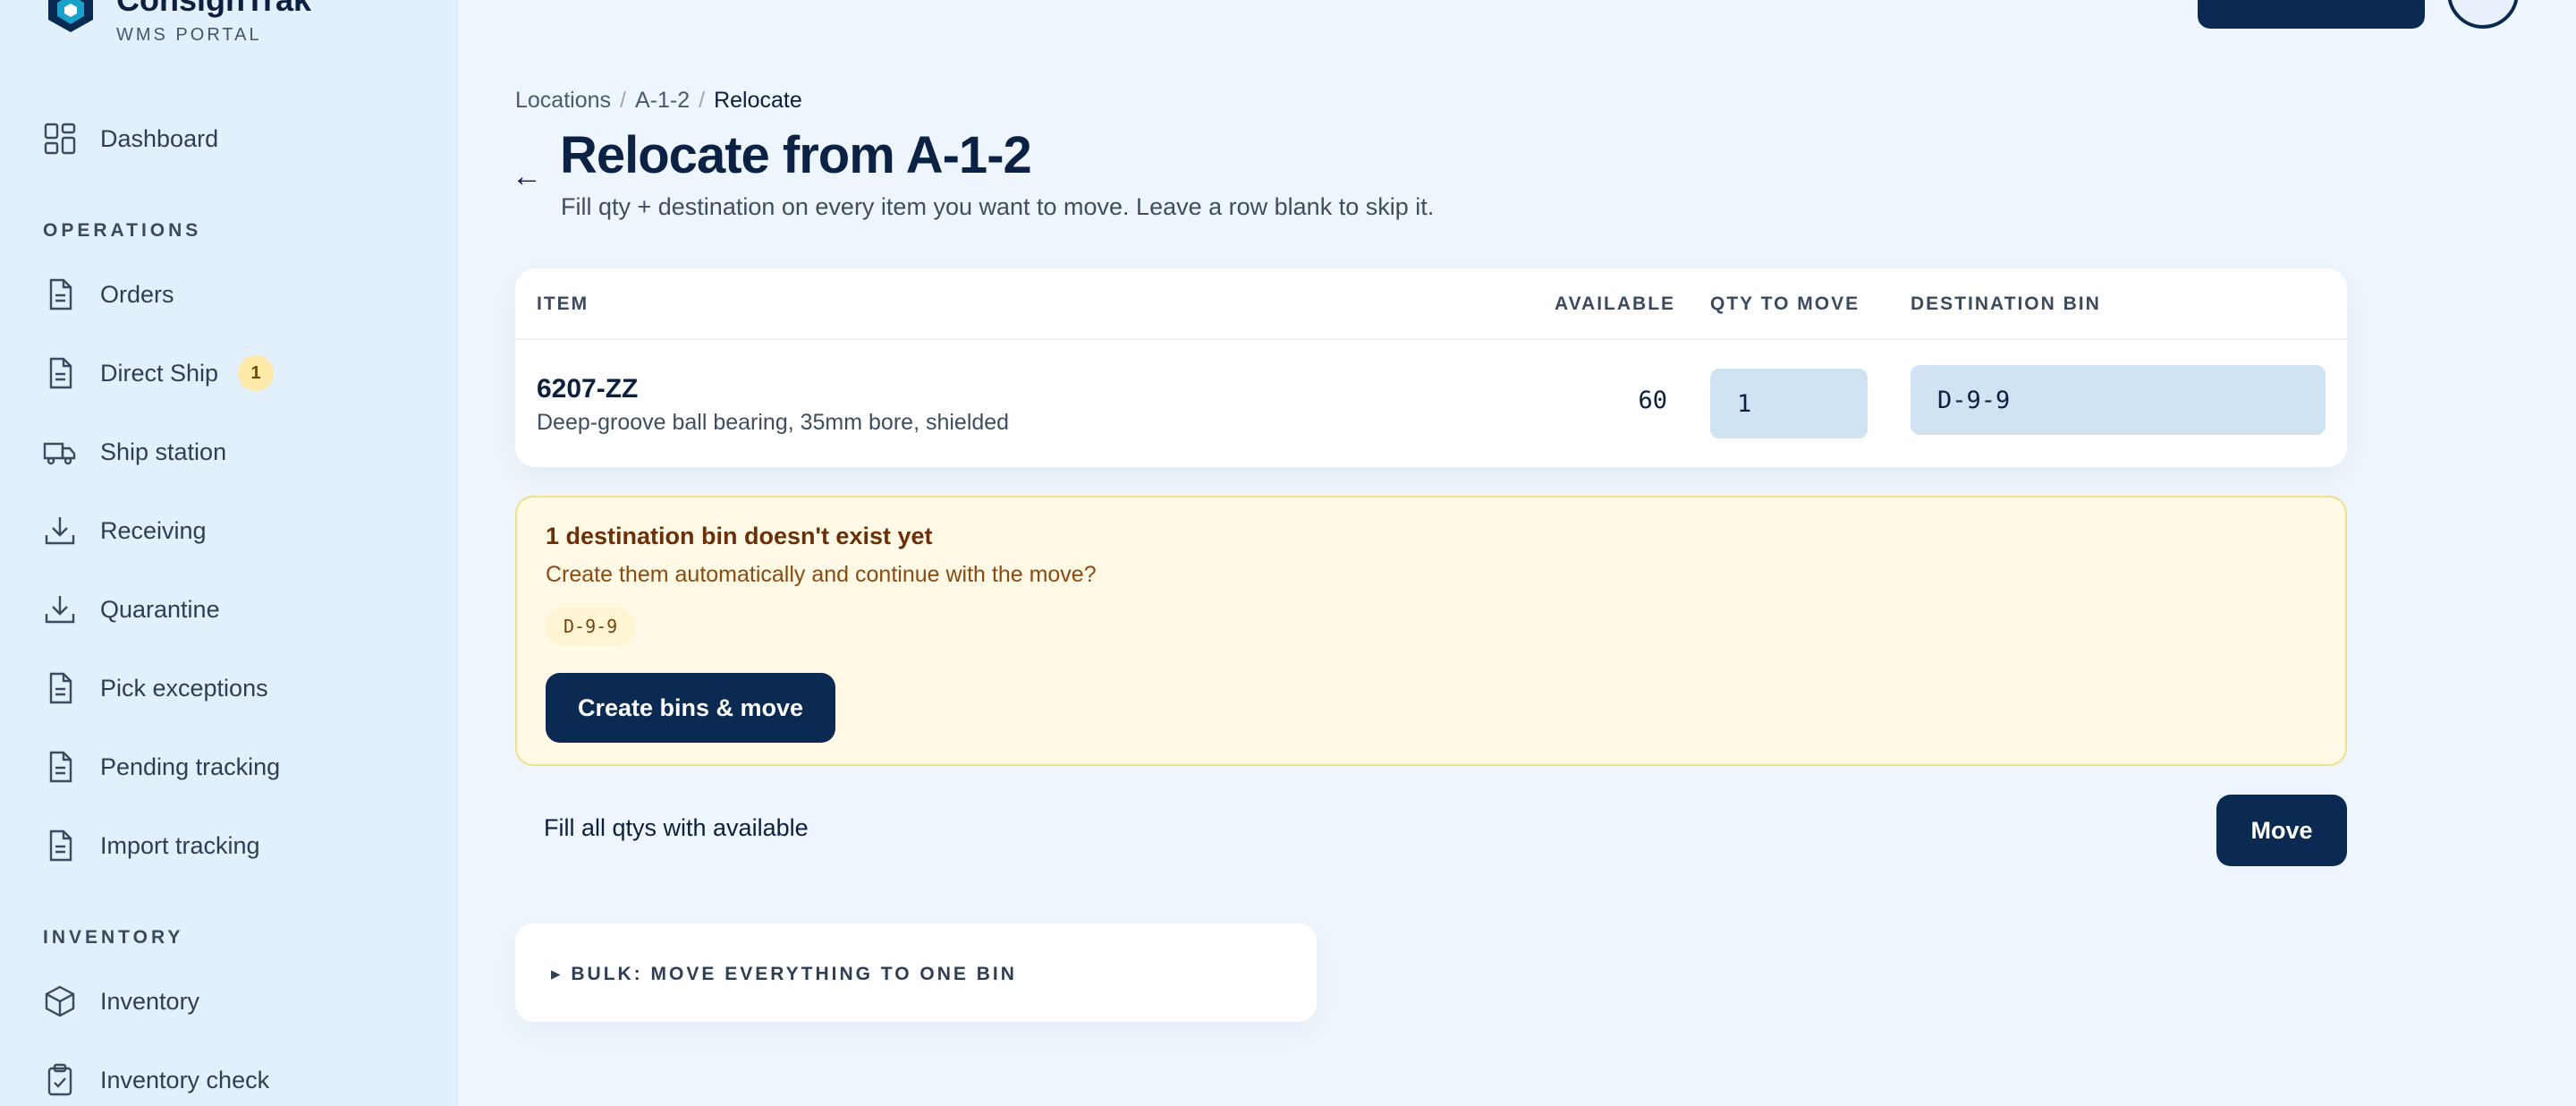  I want to click on dashboard-icon, so click(60, 139).